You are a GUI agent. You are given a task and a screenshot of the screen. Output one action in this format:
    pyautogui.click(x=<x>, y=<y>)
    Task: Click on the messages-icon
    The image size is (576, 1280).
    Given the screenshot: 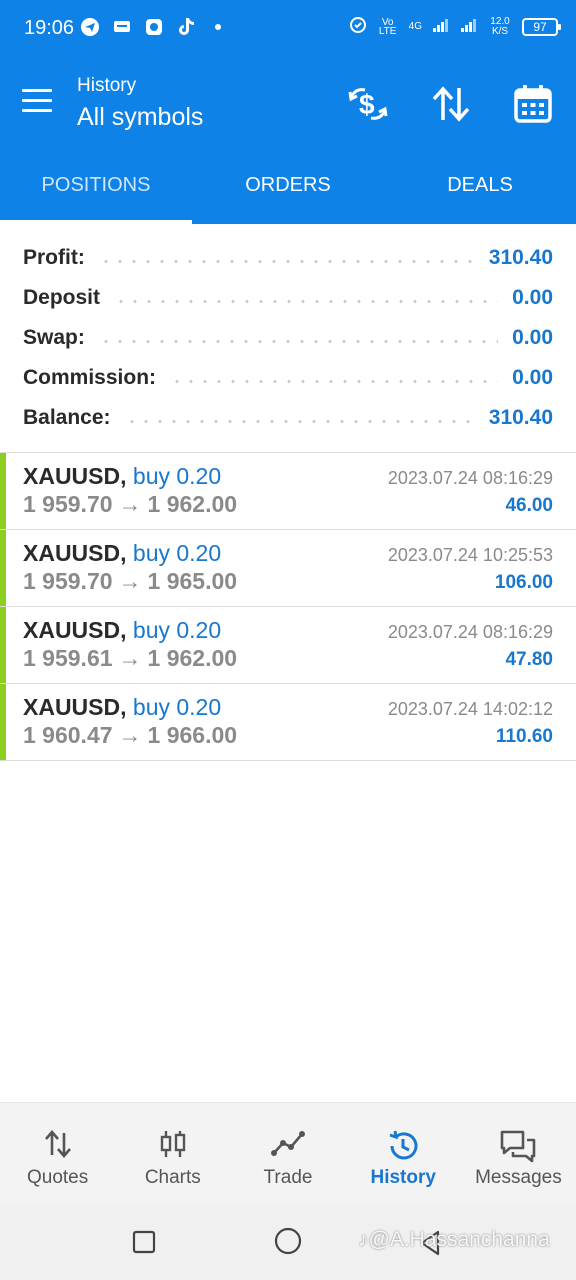 What is the action you would take?
    pyautogui.click(x=518, y=1146)
    